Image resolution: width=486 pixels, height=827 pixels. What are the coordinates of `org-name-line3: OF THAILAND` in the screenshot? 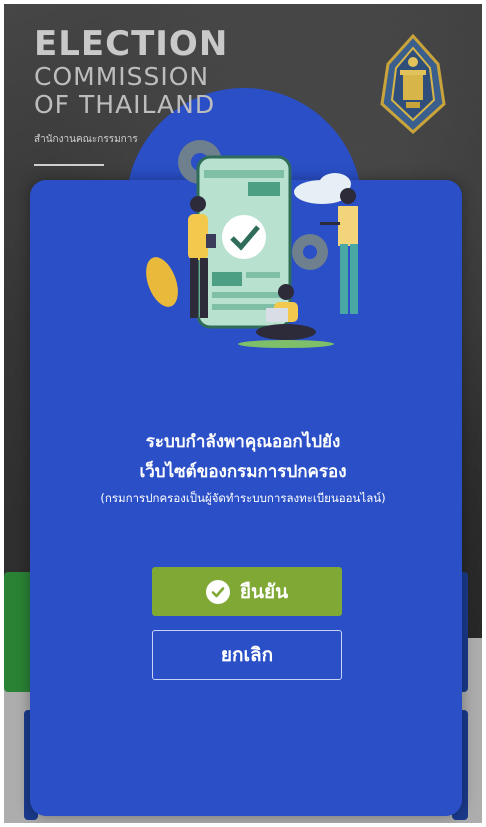 It's located at (125, 104).